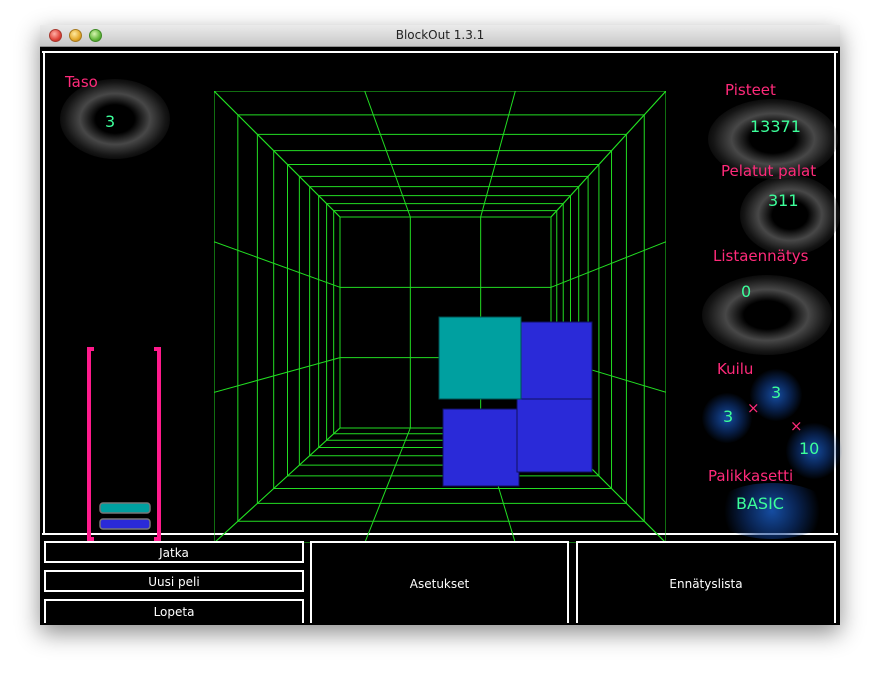 The height and width of the screenshot is (680, 880). Describe the element at coordinates (761, 256) in the screenshot. I see `highscore-label: Listaennätys` at that location.